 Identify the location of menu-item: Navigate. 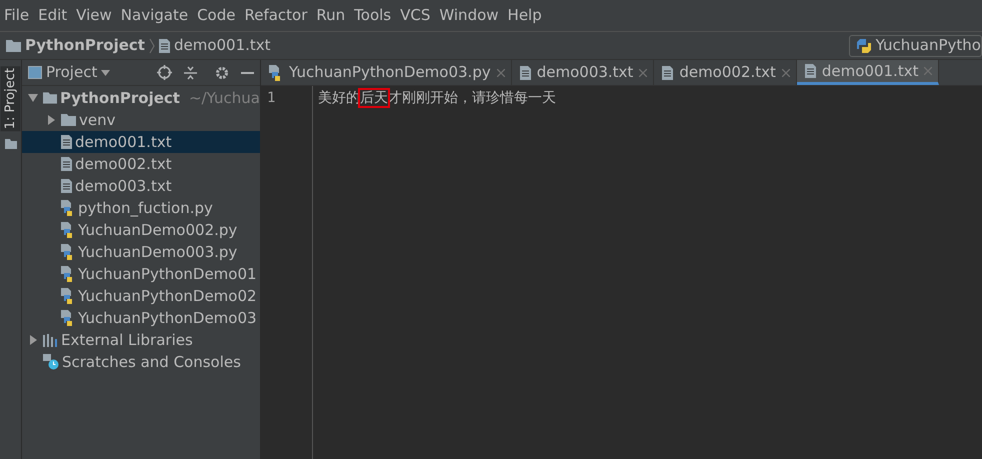
(154, 15).